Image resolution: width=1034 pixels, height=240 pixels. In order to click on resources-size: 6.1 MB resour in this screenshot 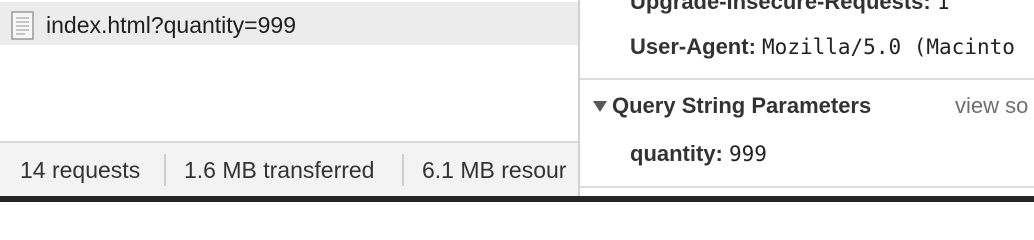, I will do `click(494, 170)`.